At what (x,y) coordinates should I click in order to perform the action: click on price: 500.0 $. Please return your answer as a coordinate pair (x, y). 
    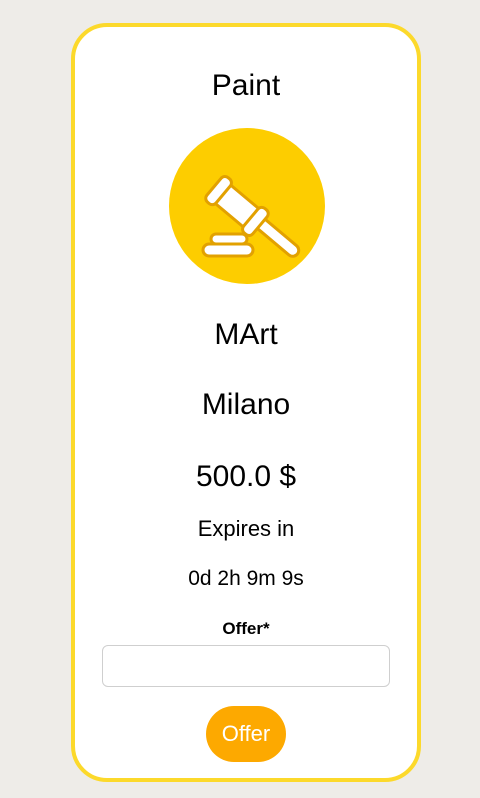
    Looking at the image, I should click on (246, 476).